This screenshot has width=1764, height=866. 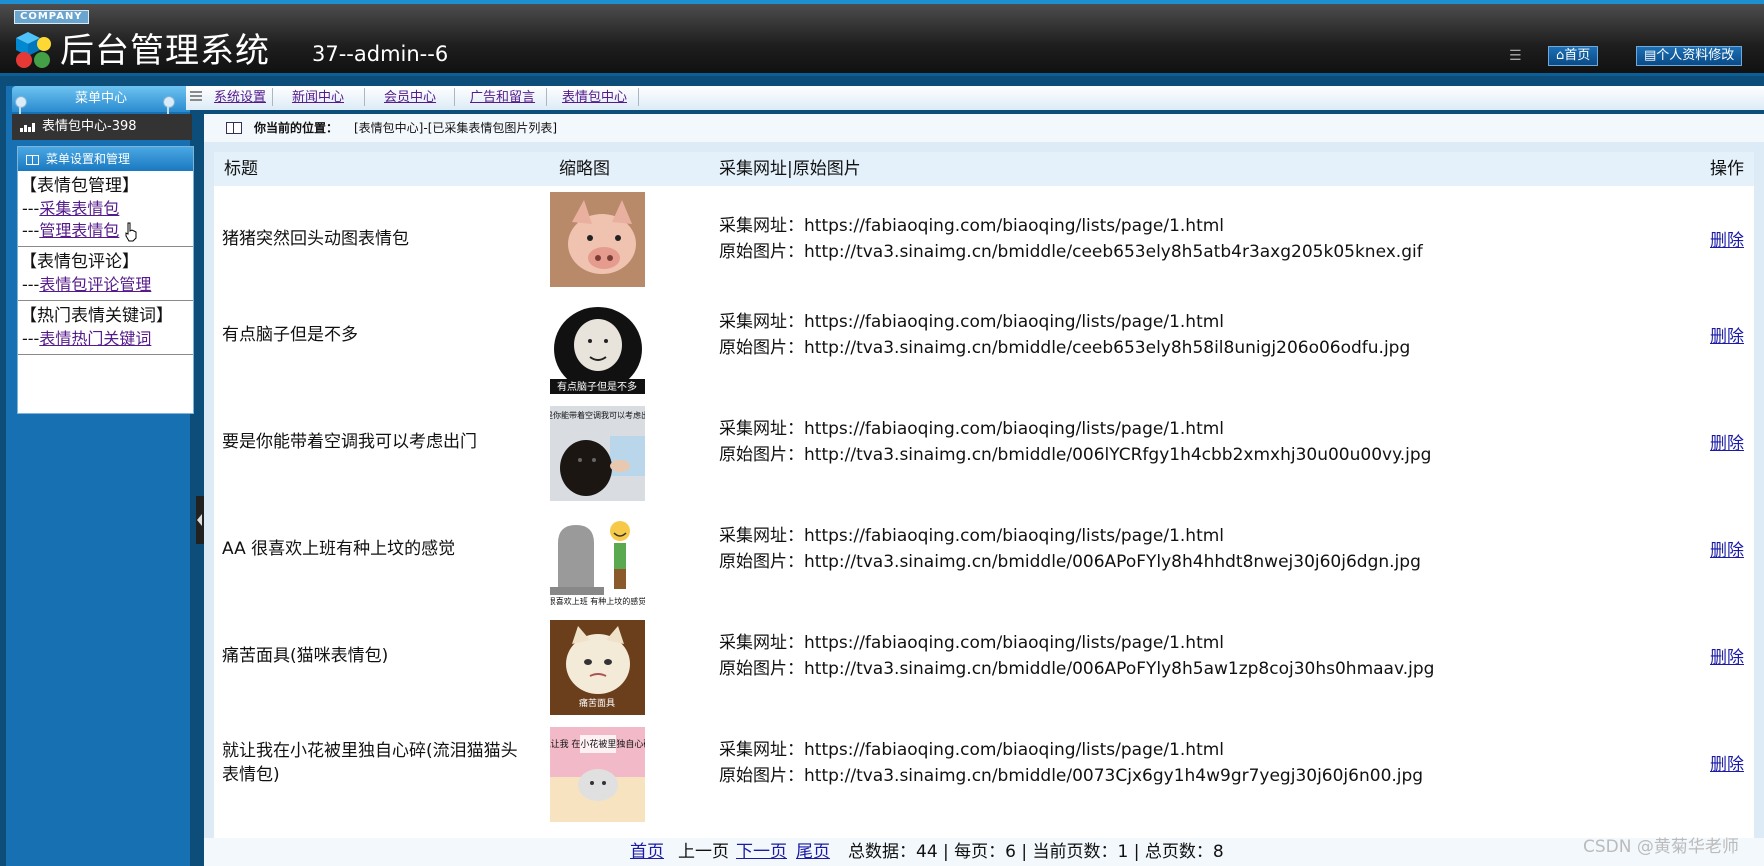 I want to click on menu-group-keywords: 【热门表情关键词】 ---表情热门关键词, so click(x=105, y=328).